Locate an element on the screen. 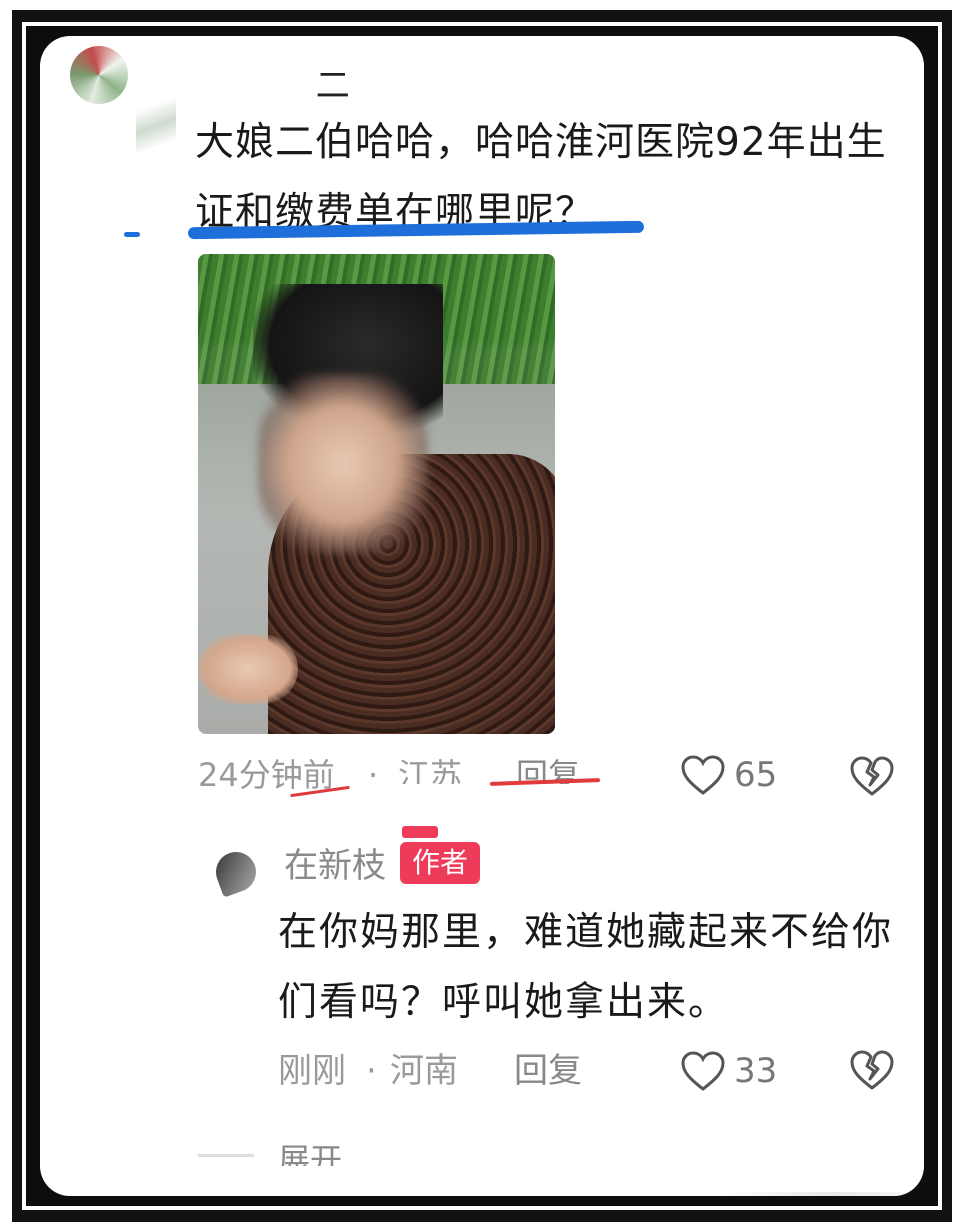  comment-like-button: 65 is located at coordinates (728, 775).